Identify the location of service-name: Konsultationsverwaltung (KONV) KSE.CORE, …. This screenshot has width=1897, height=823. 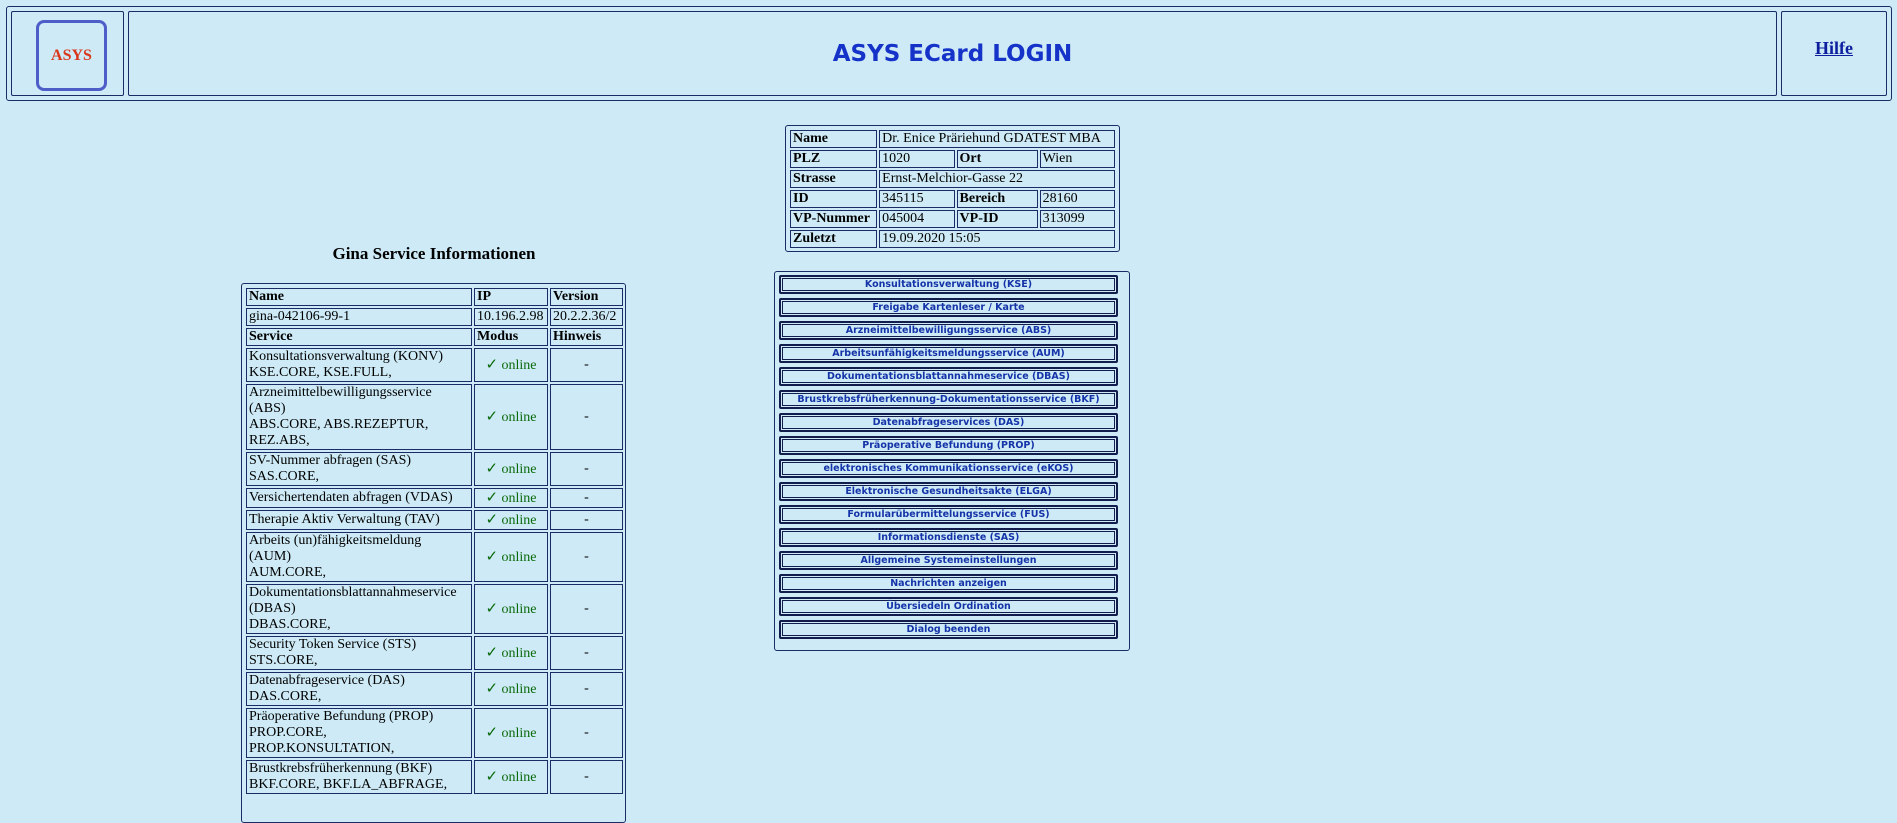
(359, 365).